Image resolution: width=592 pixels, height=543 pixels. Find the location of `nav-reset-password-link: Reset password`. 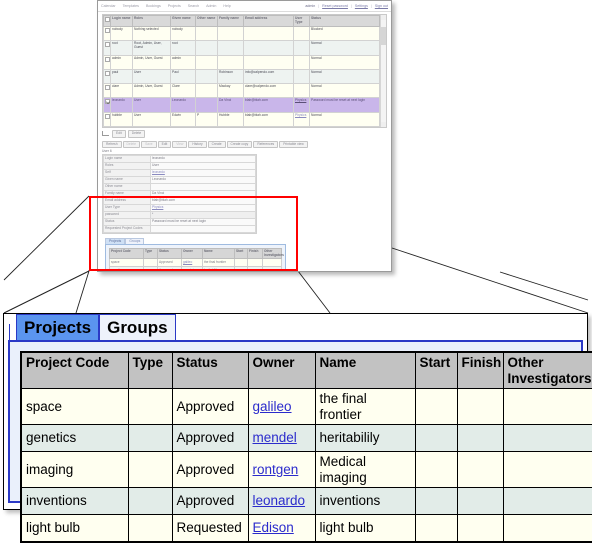

nav-reset-password-link: Reset password is located at coordinates (335, 6).